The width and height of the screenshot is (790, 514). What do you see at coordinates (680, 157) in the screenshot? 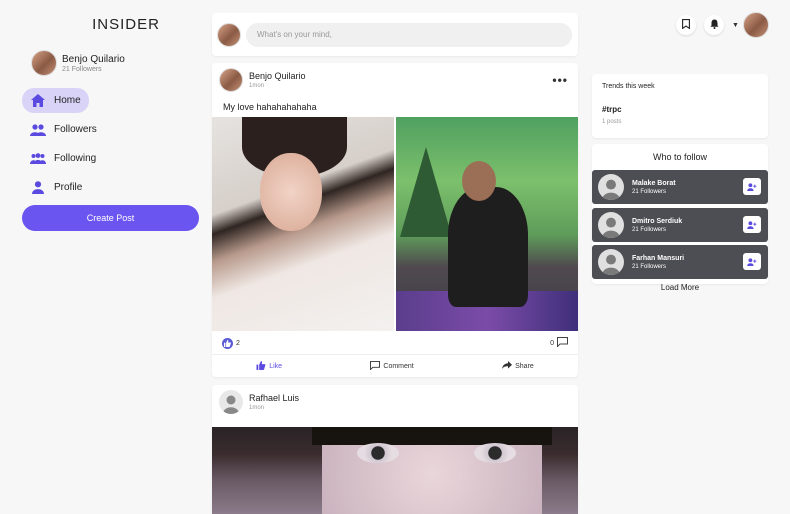
I see `who-to-follow-title: Who to follow` at bounding box center [680, 157].